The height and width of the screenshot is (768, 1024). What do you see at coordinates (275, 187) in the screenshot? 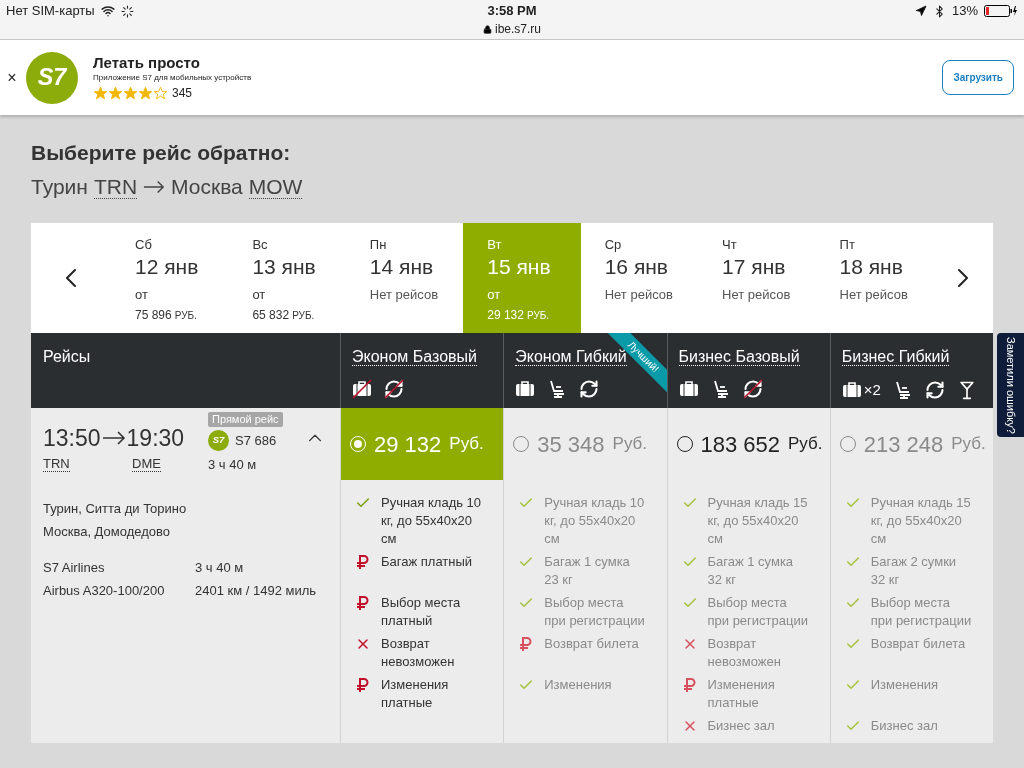
I see `destination-code: MOW` at bounding box center [275, 187].